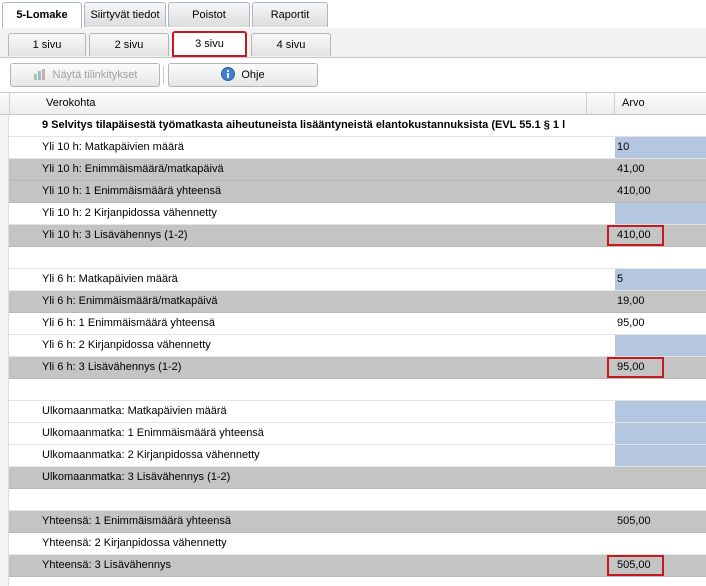  What do you see at coordinates (357, 522) in the screenshot?
I see `table-row: Yhteensä: 1 Enimmäismäärä yhteensä 505,00` at bounding box center [357, 522].